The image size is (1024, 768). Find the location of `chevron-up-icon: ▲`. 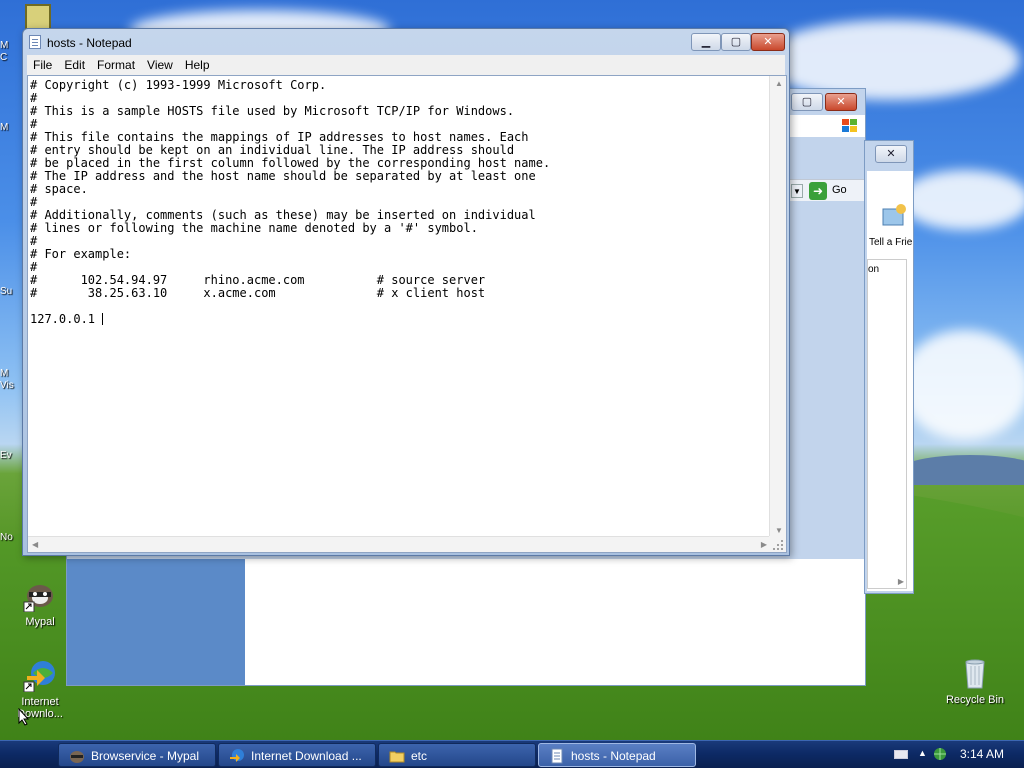

chevron-up-icon: ▲ is located at coordinates (922, 753).